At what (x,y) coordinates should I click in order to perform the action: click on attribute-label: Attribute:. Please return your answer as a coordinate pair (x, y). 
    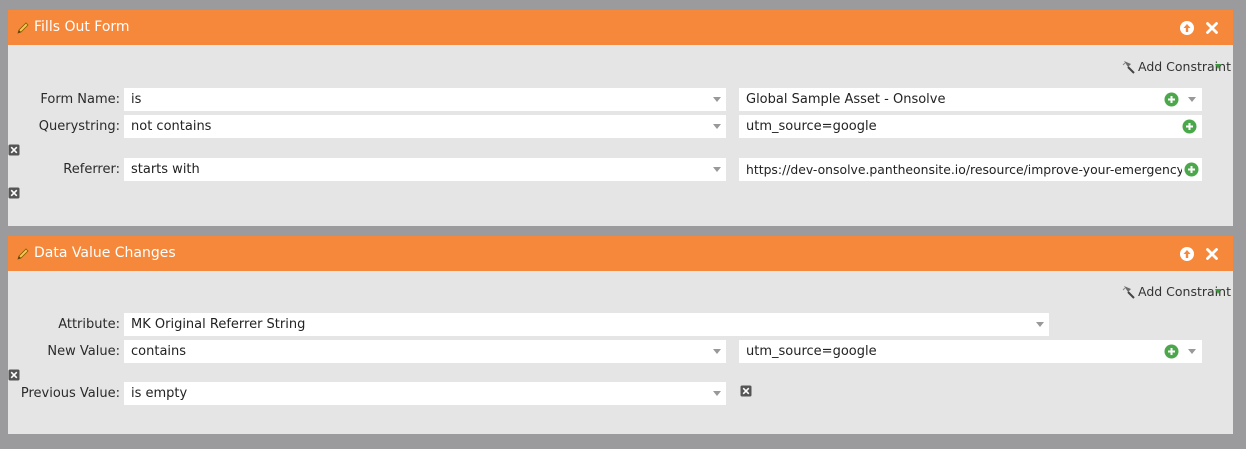
    Looking at the image, I should click on (89, 324).